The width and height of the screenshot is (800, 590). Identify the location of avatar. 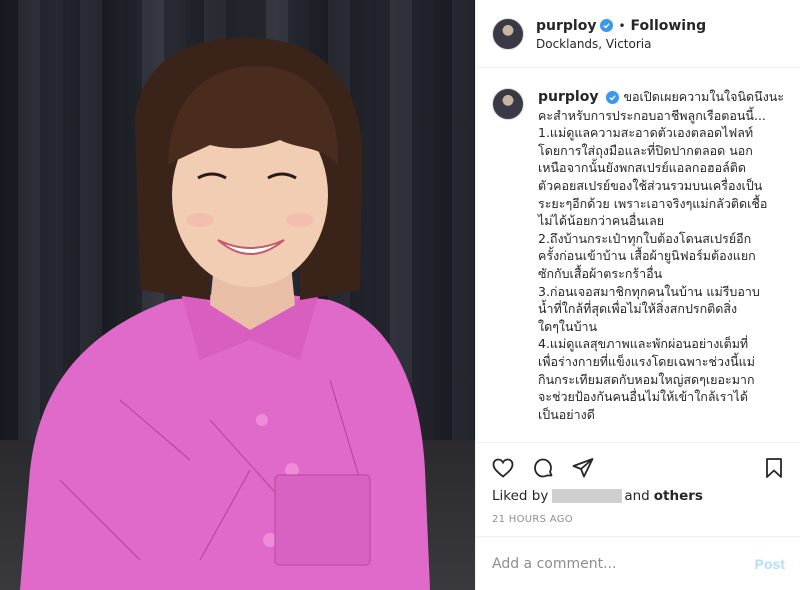
(508, 33).